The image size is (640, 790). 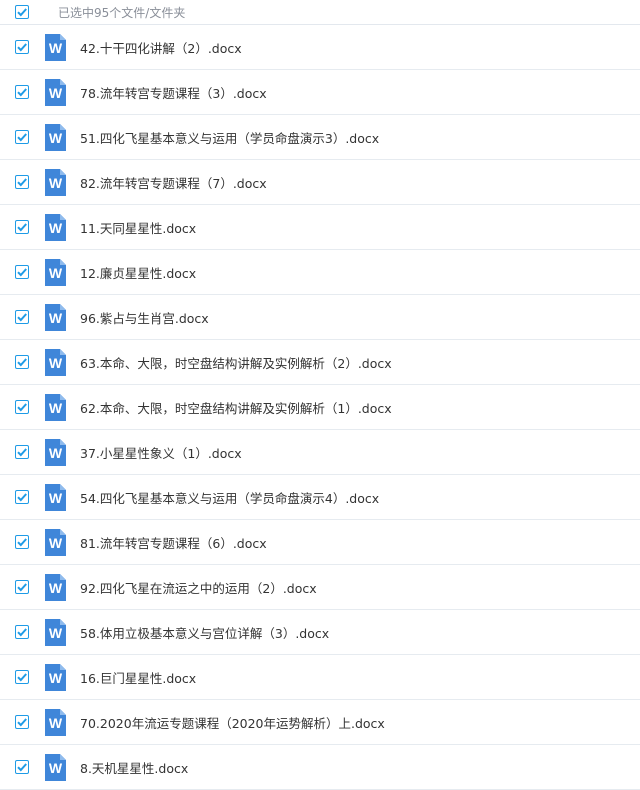 I want to click on file-row: W 62.本命、大限，时空盘结构讲解及实例解析（1）.docx, so click(x=320, y=407).